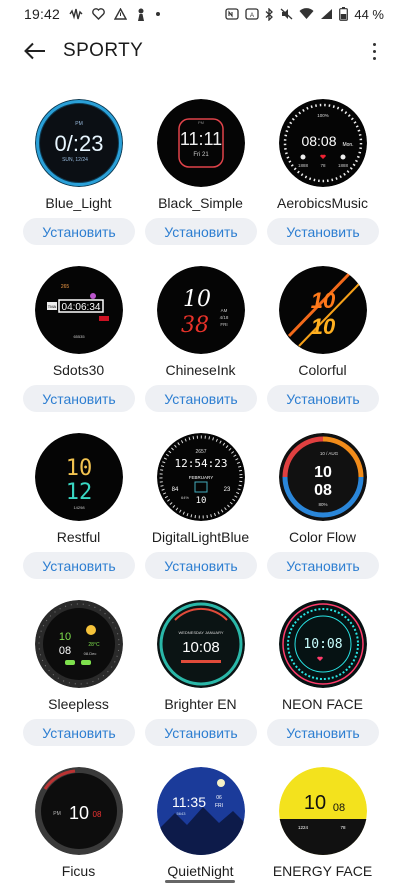 The height and width of the screenshot is (889, 400). I want to click on svg-text: 04:06:34, so click(81, 307).